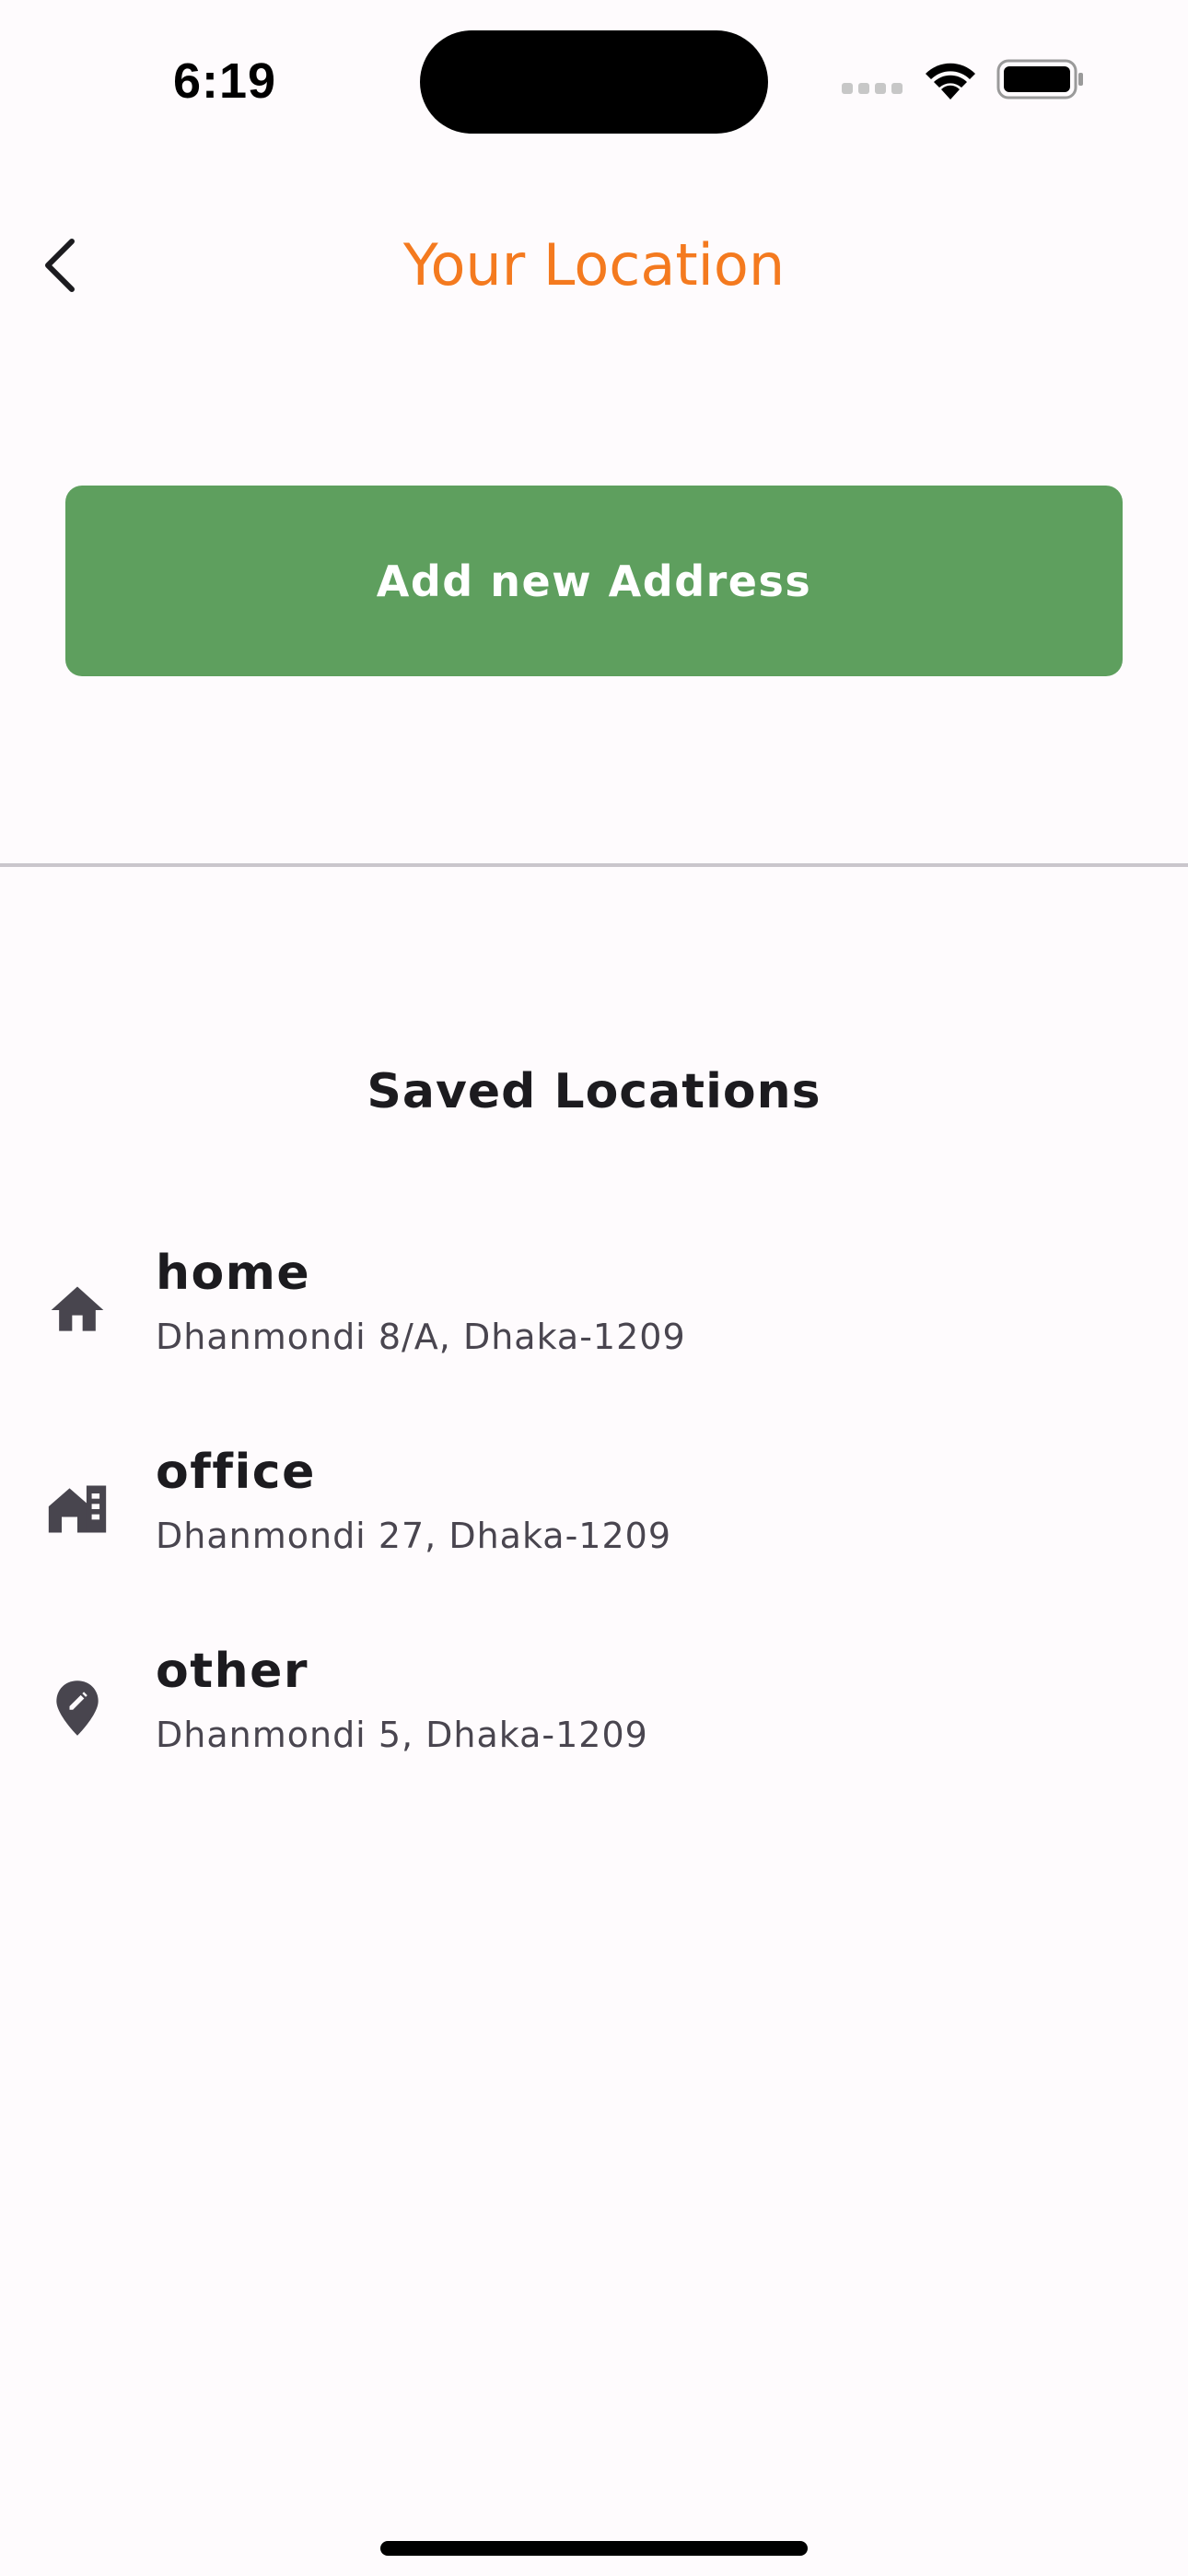 The width and height of the screenshot is (1188, 2576). I want to click on edit-location-pin-icon, so click(77, 1708).